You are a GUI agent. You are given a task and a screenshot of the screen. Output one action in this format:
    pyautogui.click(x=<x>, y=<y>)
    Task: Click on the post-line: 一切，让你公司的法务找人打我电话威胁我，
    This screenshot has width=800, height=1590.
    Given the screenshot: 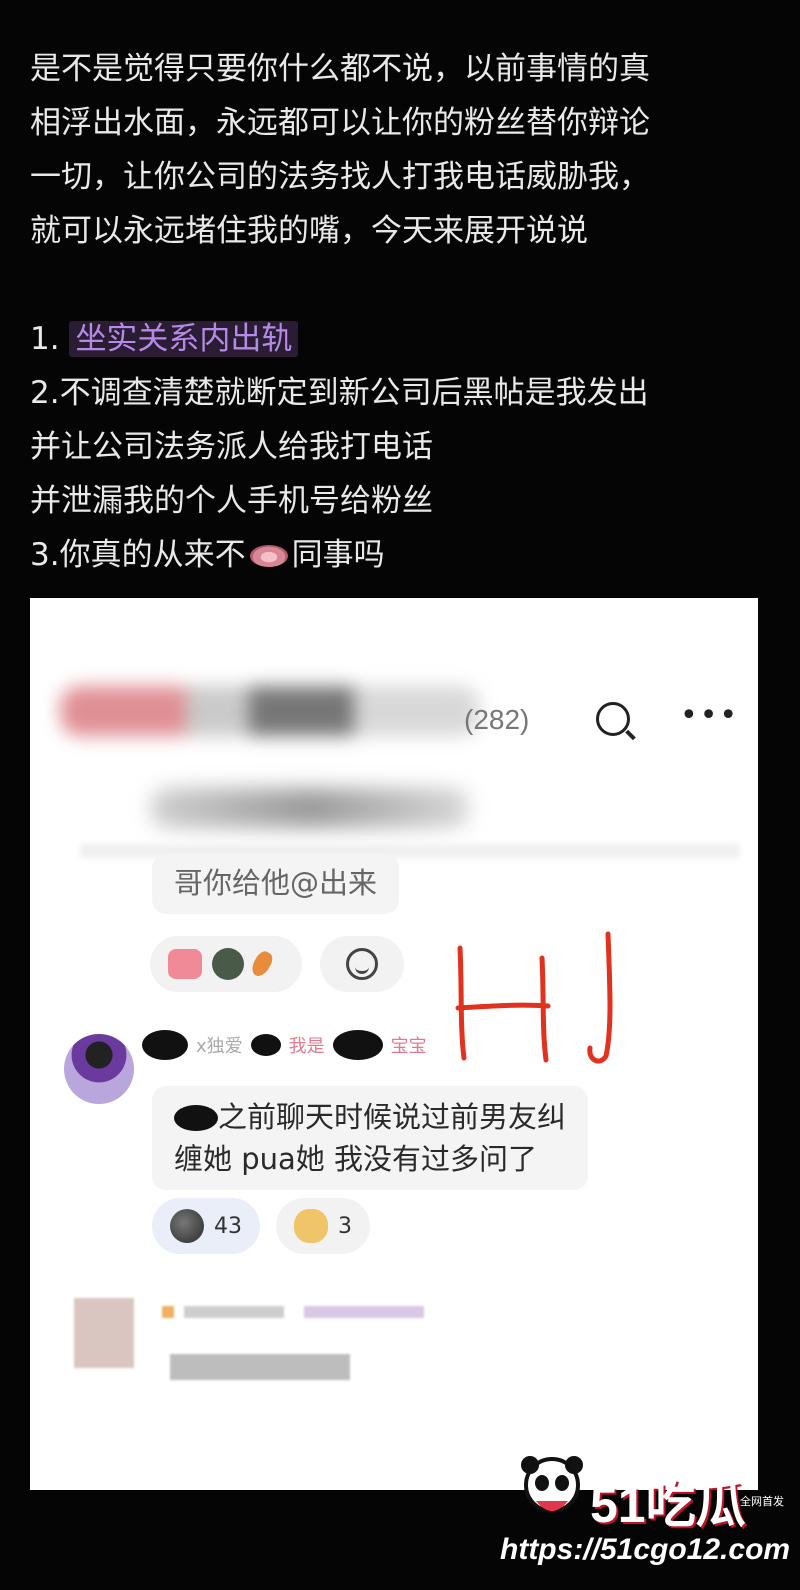 What is the action you would take?
    pyautogui.click(x=340, y=177)
    